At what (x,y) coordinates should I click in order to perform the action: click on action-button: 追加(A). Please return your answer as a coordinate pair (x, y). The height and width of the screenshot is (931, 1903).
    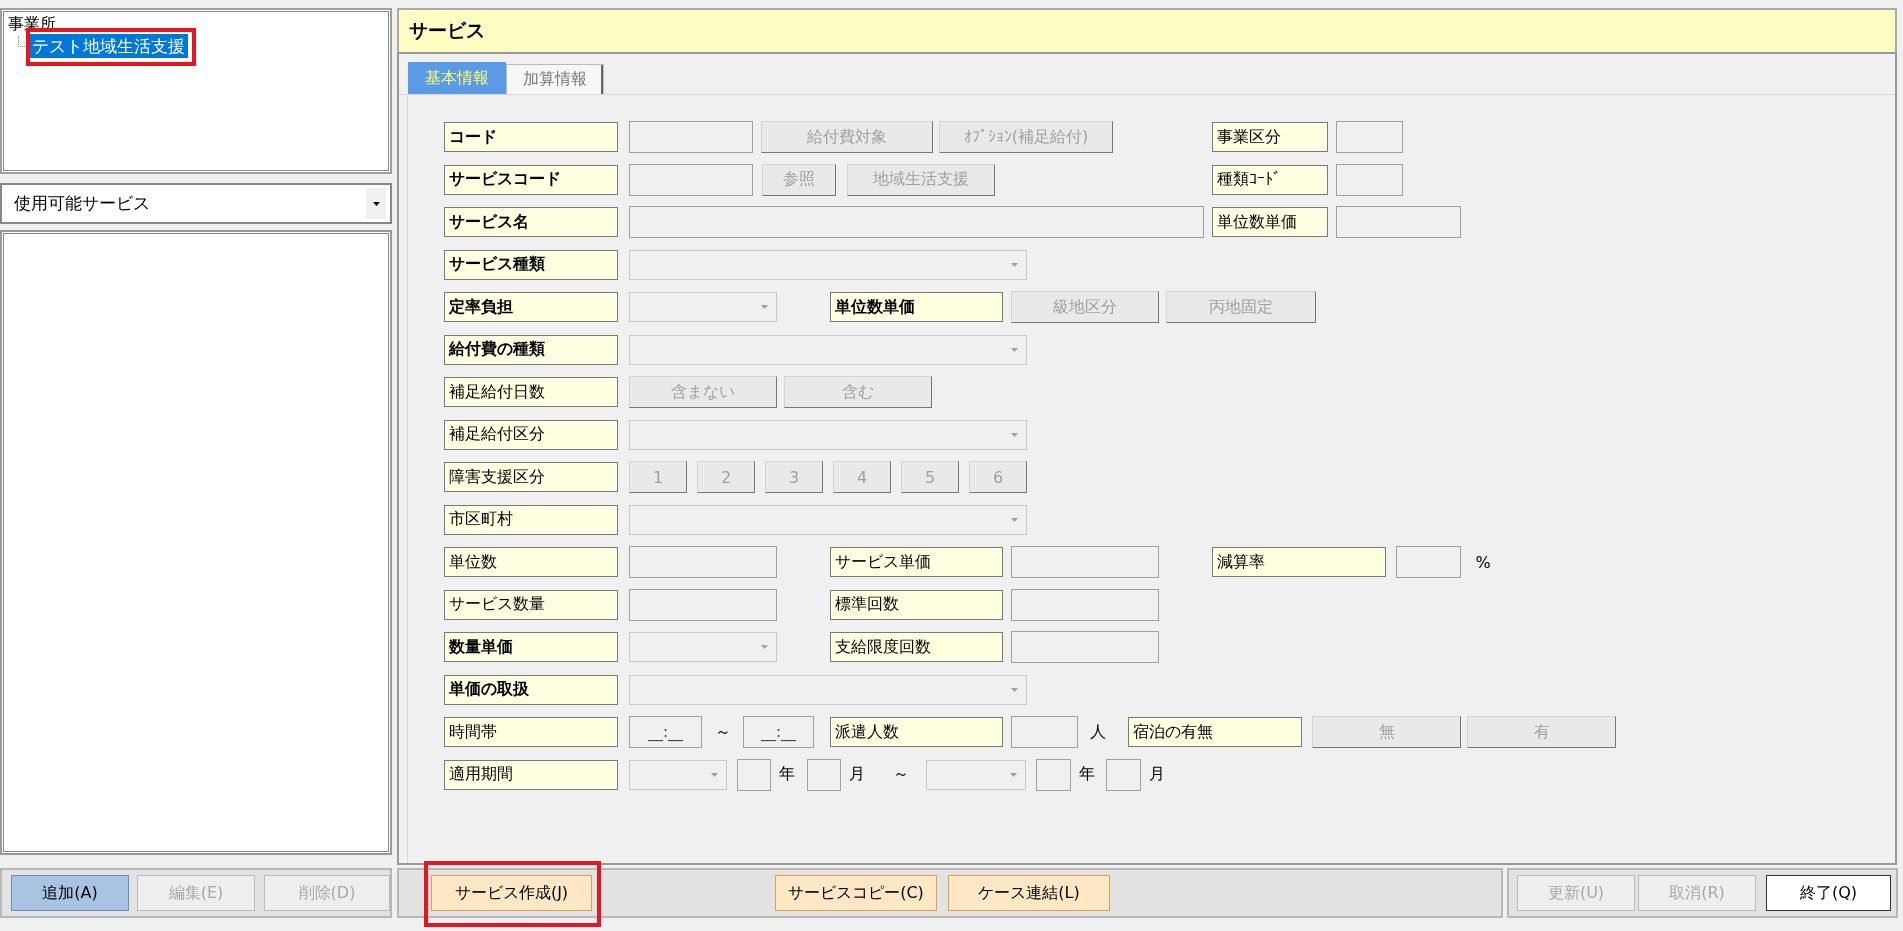
    Looking at the image, I should click on (70, 893).